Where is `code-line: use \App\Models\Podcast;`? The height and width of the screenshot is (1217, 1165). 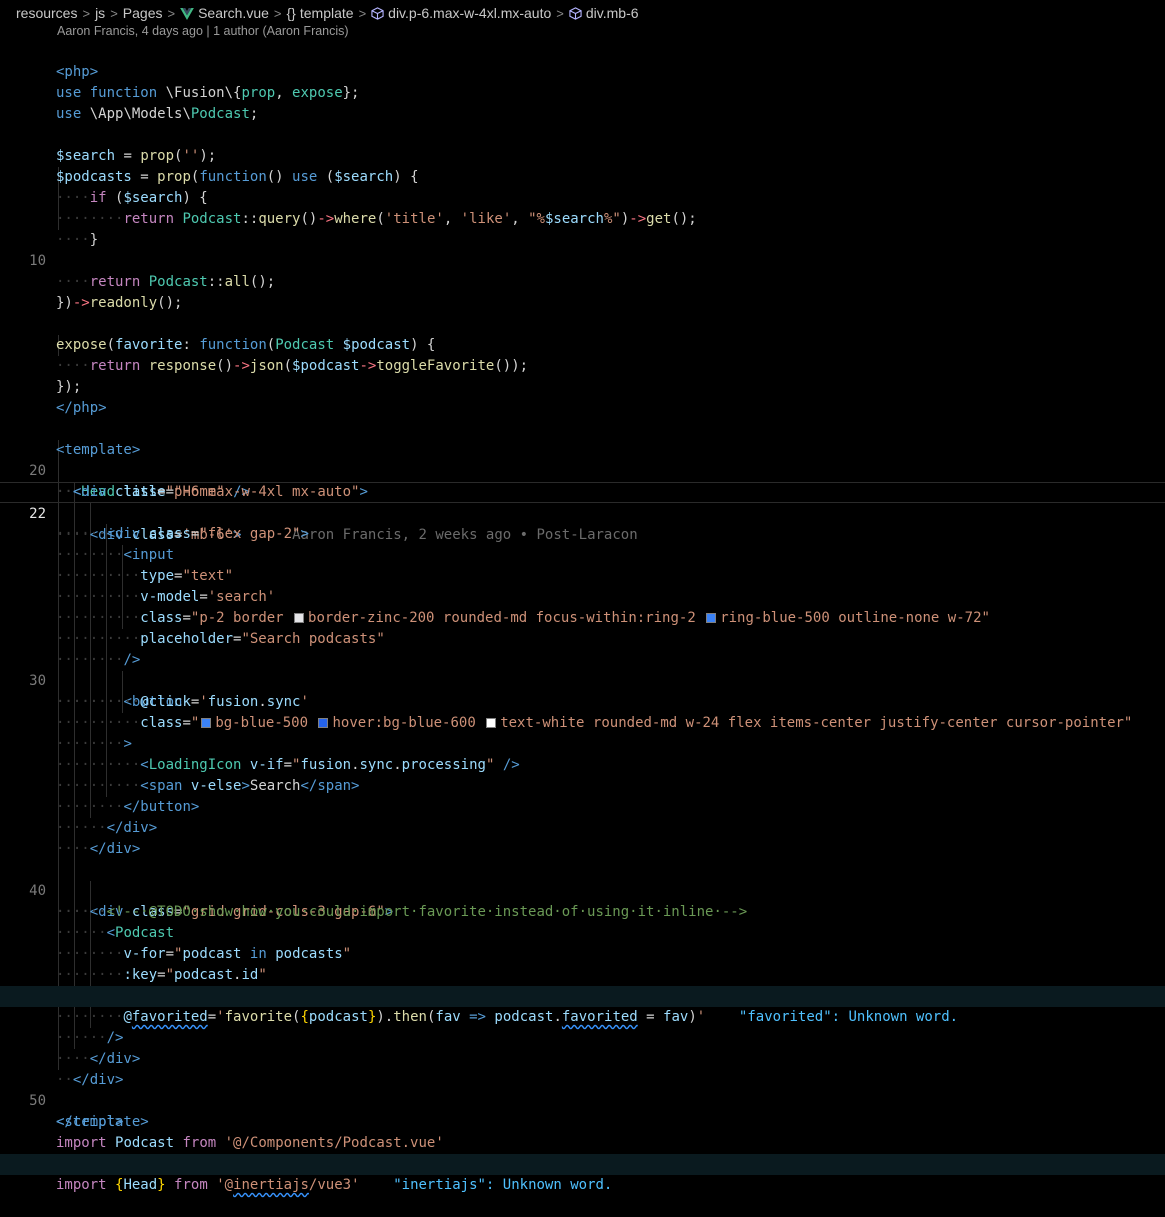 code-line: use \App\Models\Podcast; is located at coordinates (582, 102).